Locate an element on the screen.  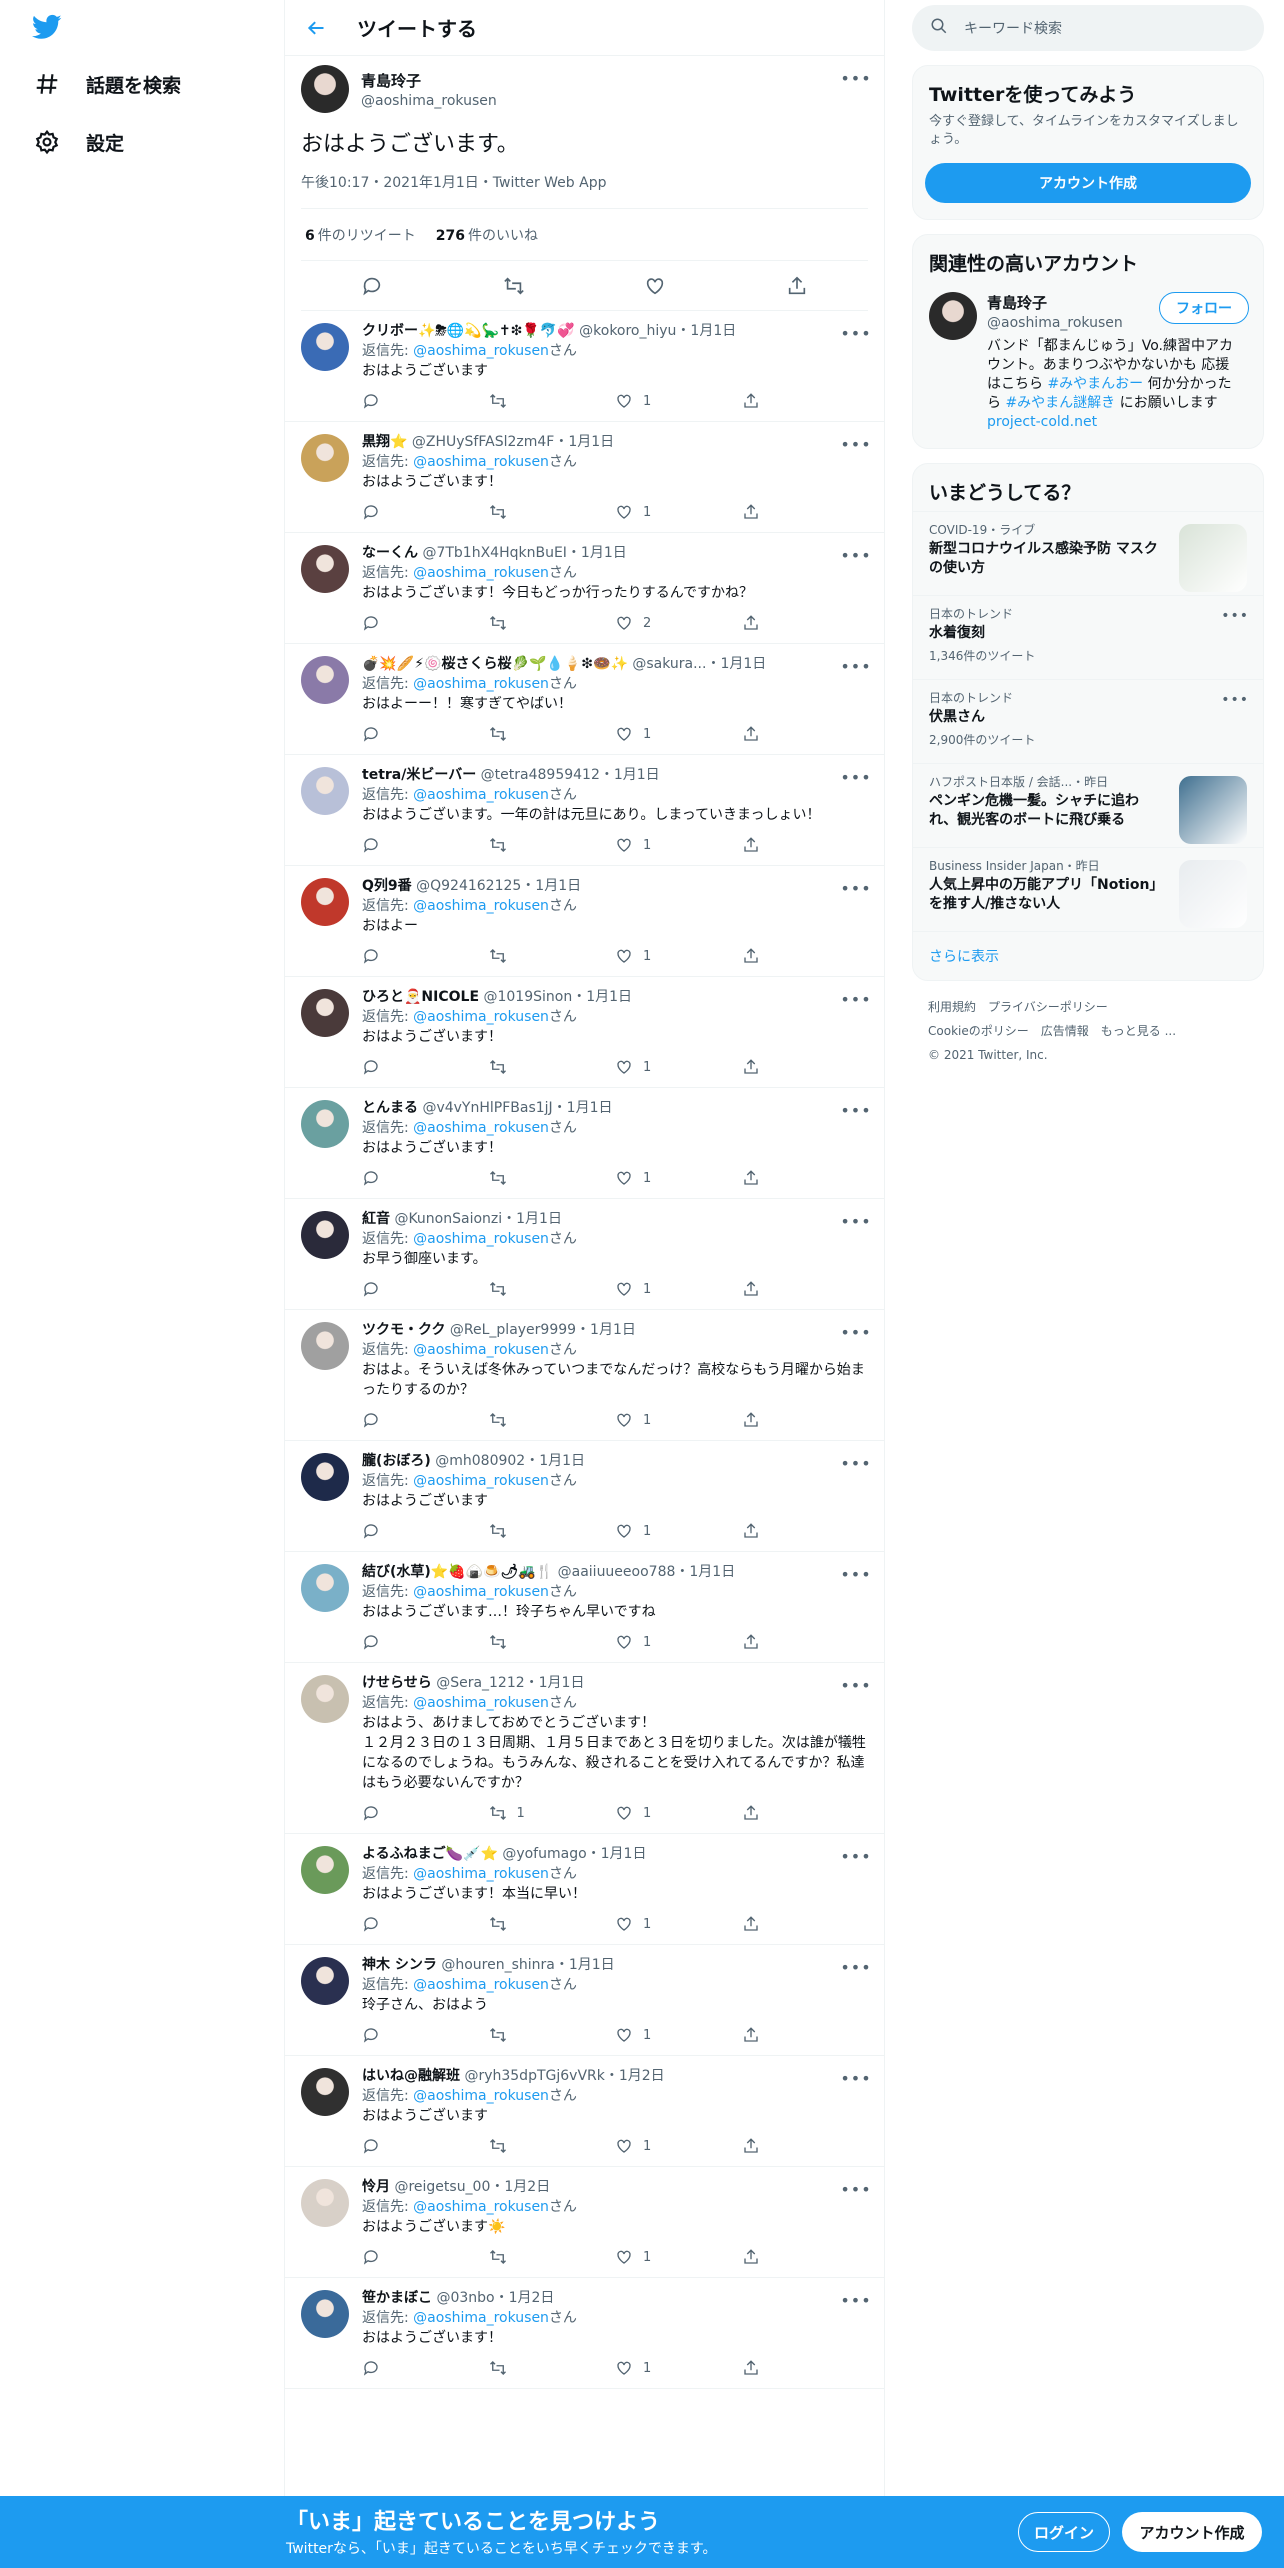
reply-handle-date: @aaiiuueeoo788・1月1日 is located at coordinates (647, 1572).